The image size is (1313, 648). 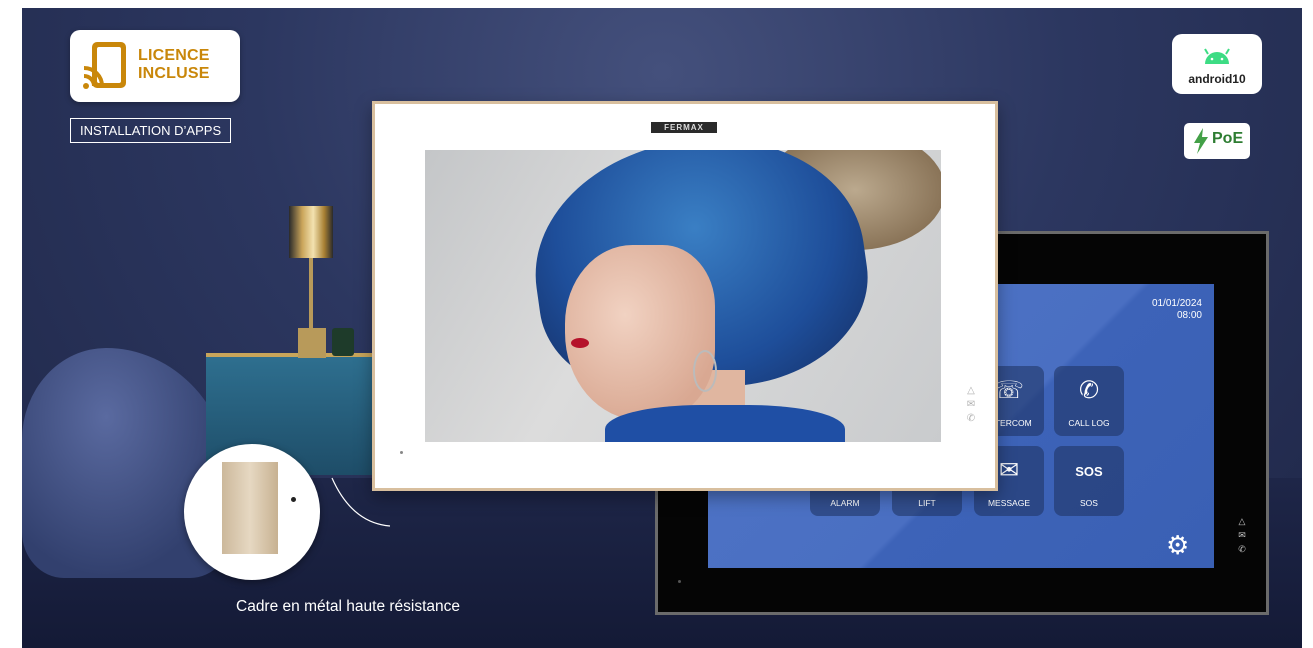 What do you see at coordinates (1089, 481) in the screenshot?
I see `tile-sos: SOS SOS` at bounding box center [1089, 481].